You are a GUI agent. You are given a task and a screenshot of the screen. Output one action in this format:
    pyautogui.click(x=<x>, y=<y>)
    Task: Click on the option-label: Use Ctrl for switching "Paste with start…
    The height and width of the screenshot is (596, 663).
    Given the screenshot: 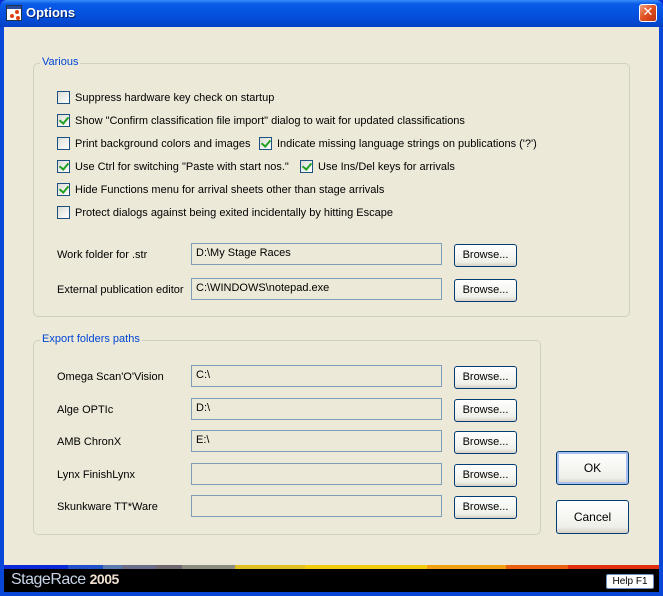 What is the action you would take?
    pyautogui.click(x=182, y=166)
    